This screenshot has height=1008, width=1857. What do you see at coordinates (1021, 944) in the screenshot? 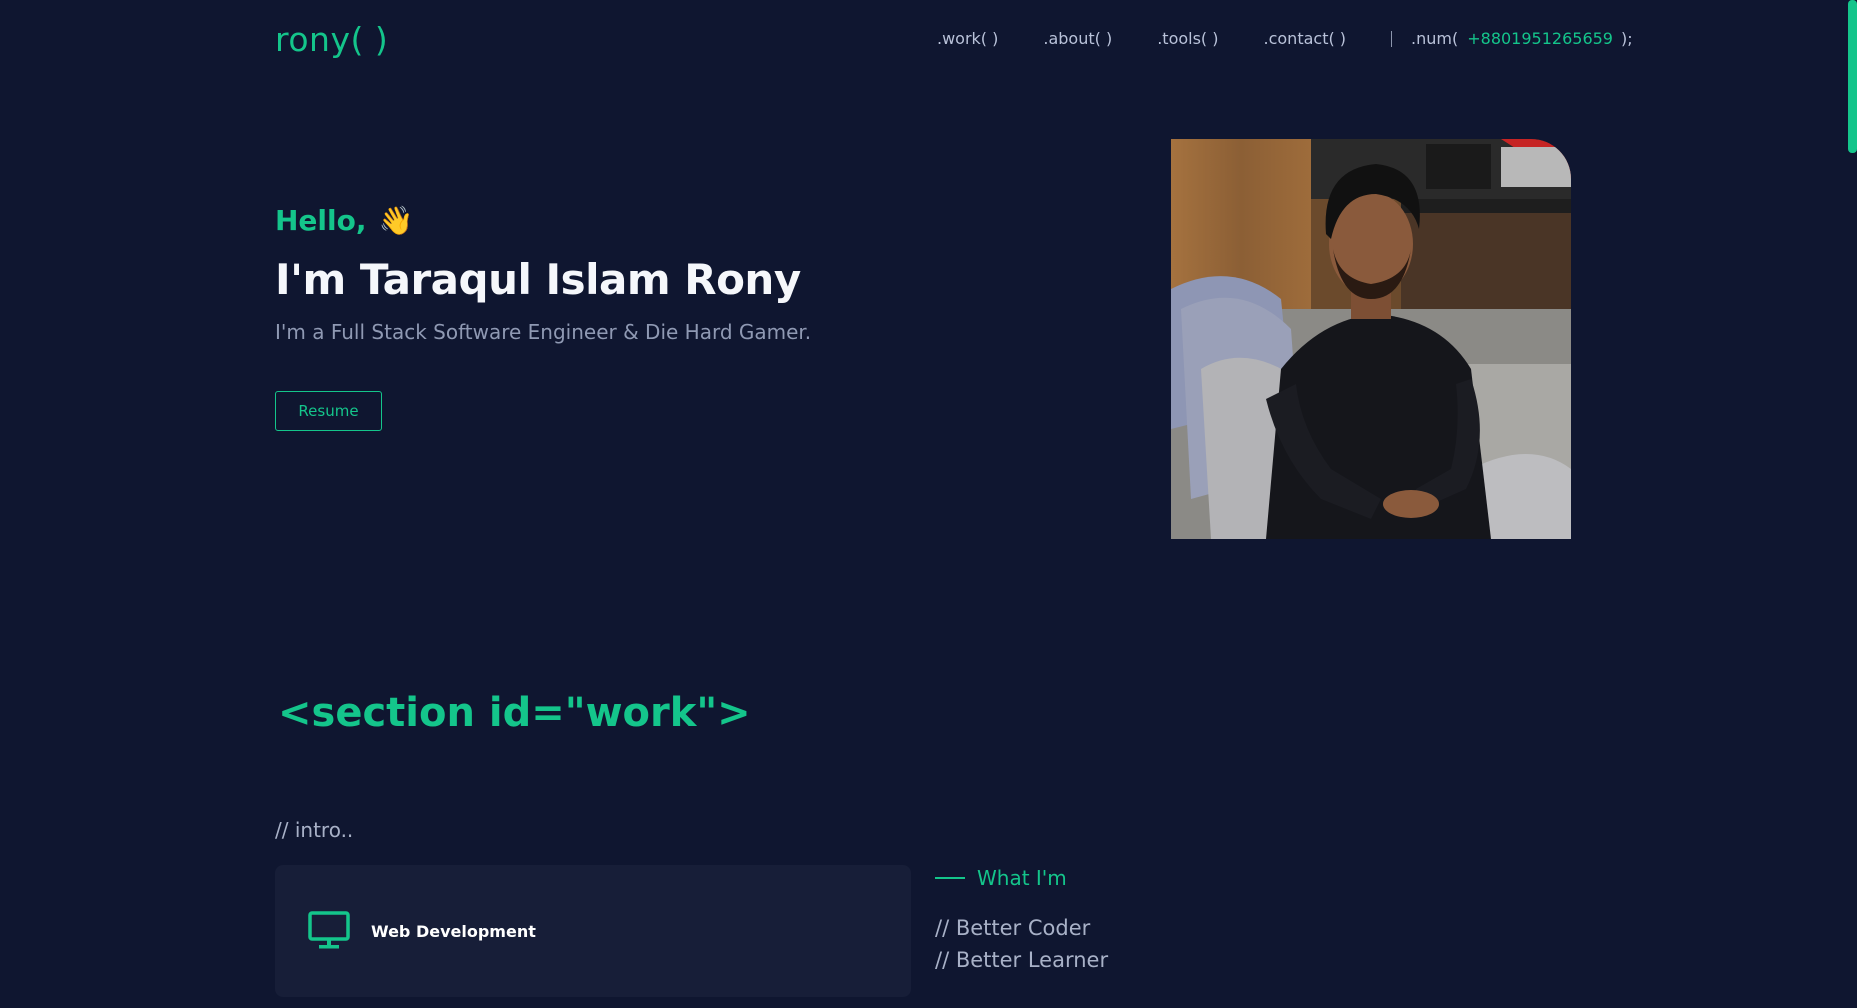
I see `traits-list: // Better Coder // Better Learner` at bounding box center [1021, 944].